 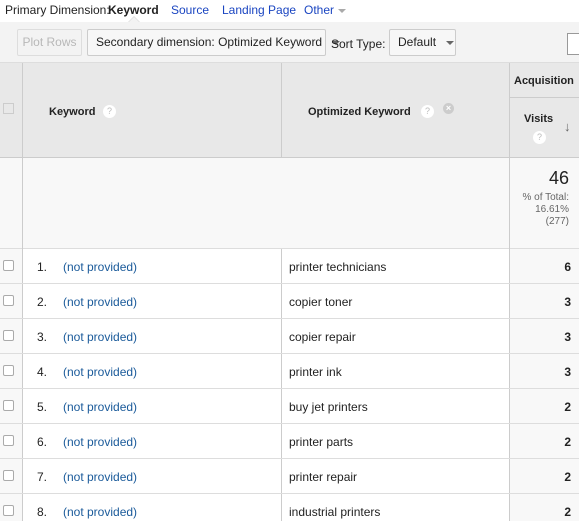 What do you see at coordinates (289, 476) in the screenshot?
I see `table-row: 7. (not provided) printer repair 2` at bounding box center [289, 476].